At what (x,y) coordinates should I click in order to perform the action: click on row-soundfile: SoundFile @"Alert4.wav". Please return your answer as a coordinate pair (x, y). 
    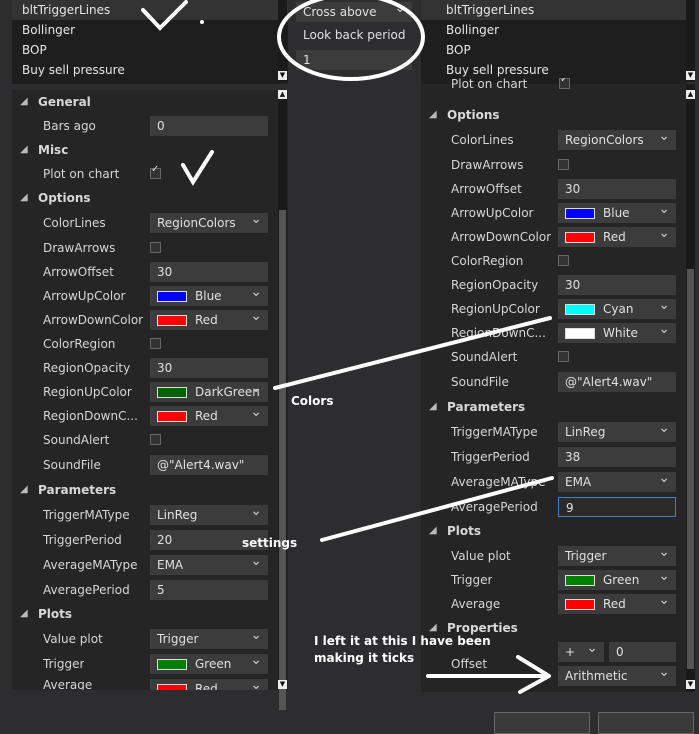
    Looking at the image, I should click on (553, 382).